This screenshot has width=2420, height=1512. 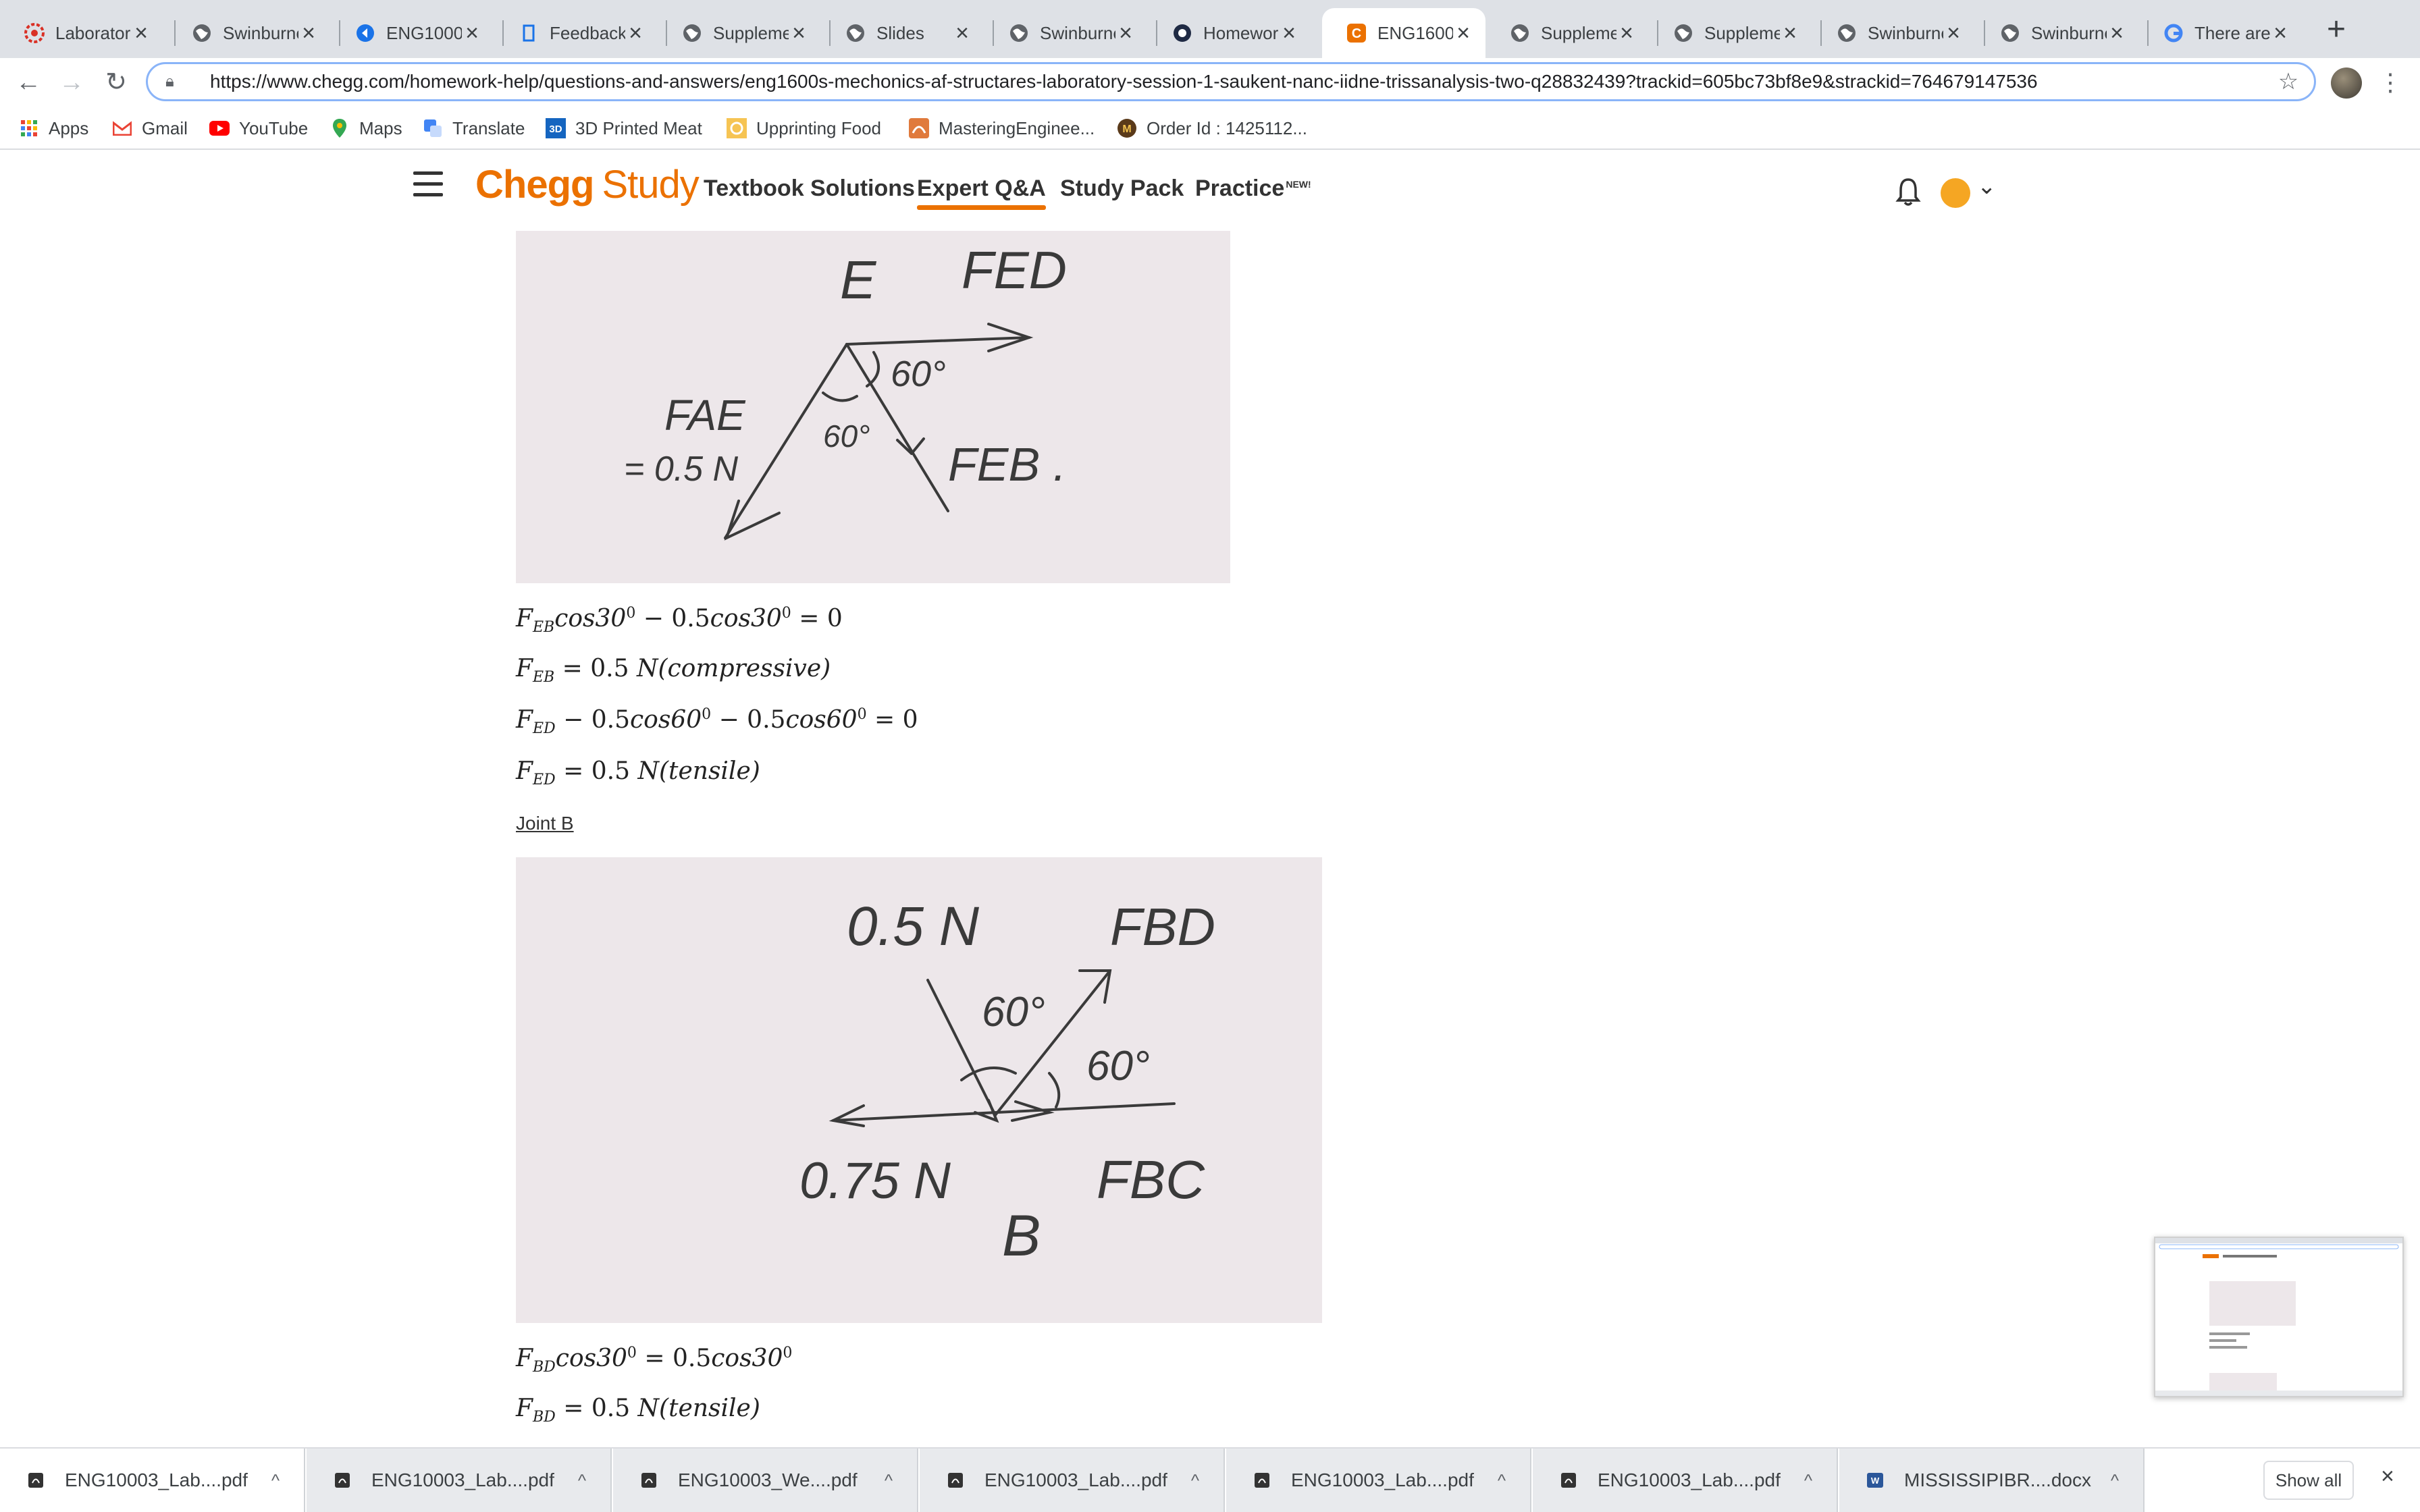 I want to click on tab-eng1600-active: C ENG1600 ×, so click(x=1403, y=33).